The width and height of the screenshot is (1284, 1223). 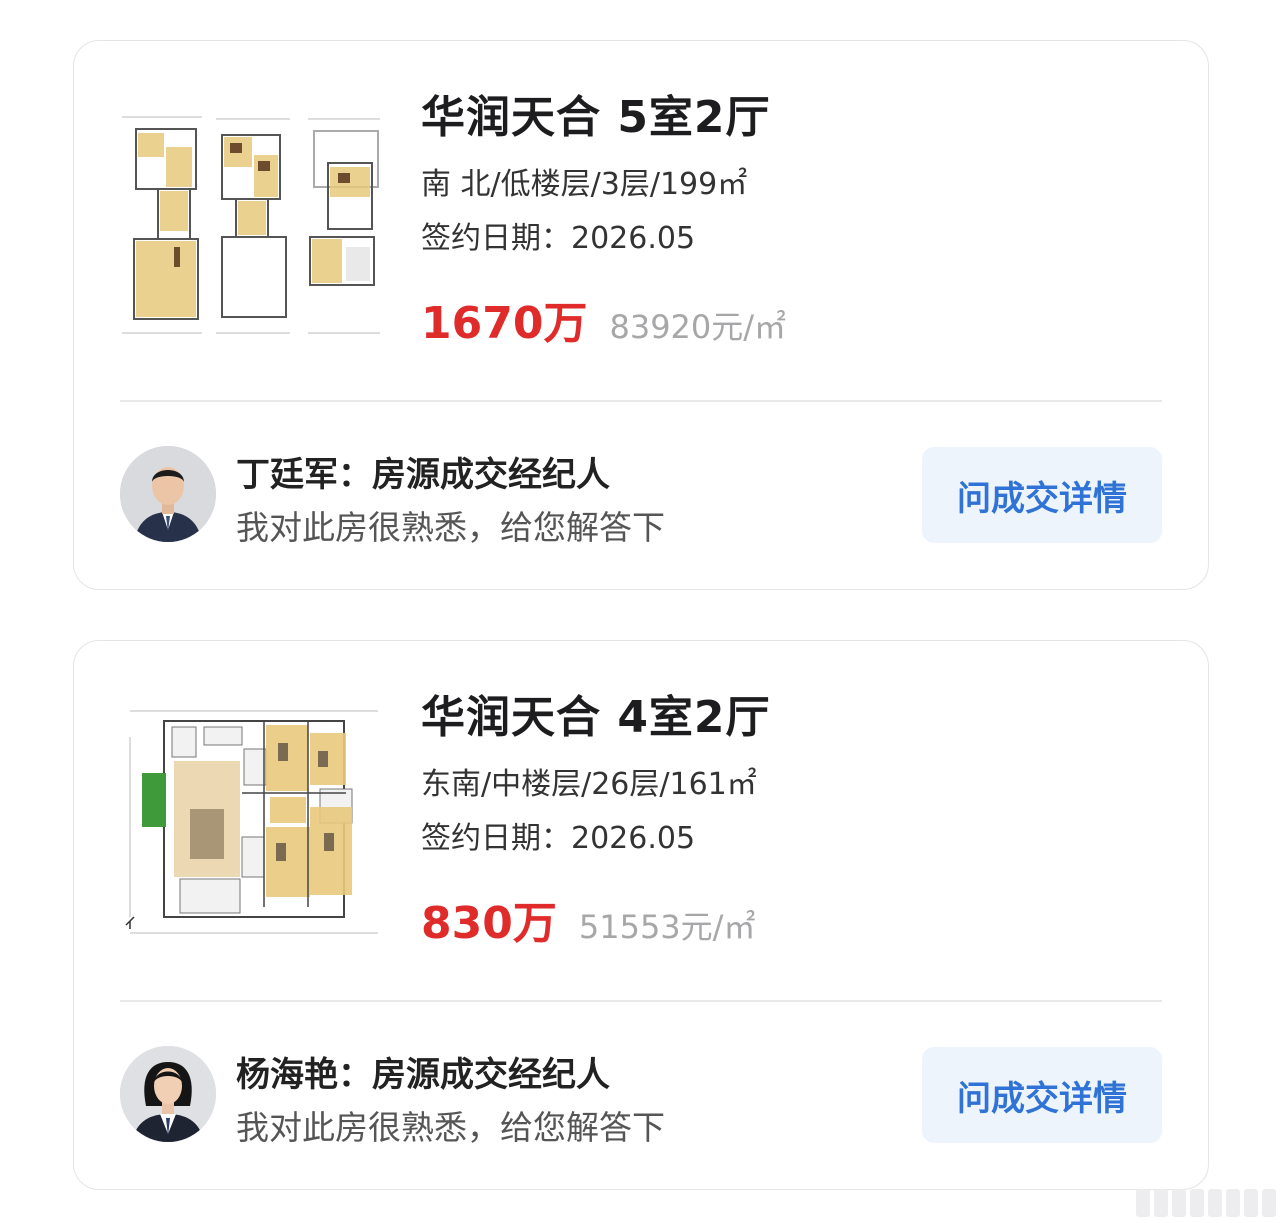 What do you see at coordinates (584, 184) in the screenshot?
I see `listing-meta: 南 北/低楼层/3层/199㎡` at bounding box center [584, 184].